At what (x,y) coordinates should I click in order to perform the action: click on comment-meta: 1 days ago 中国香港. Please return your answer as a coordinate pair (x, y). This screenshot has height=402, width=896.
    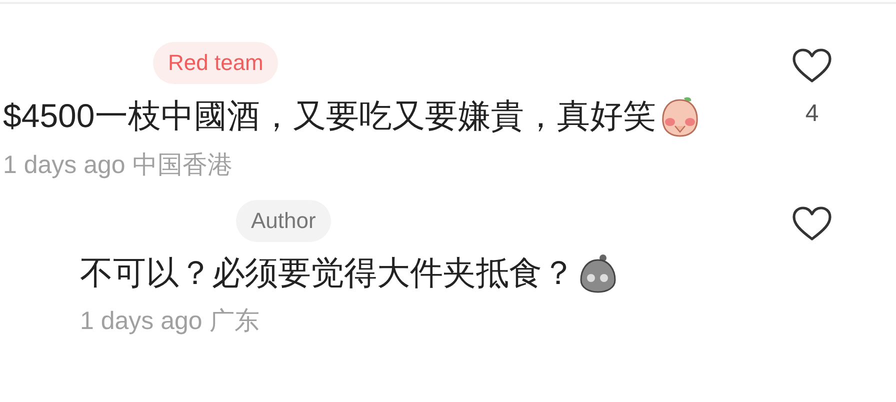
    Looking at the image, I should click on (117, 165).